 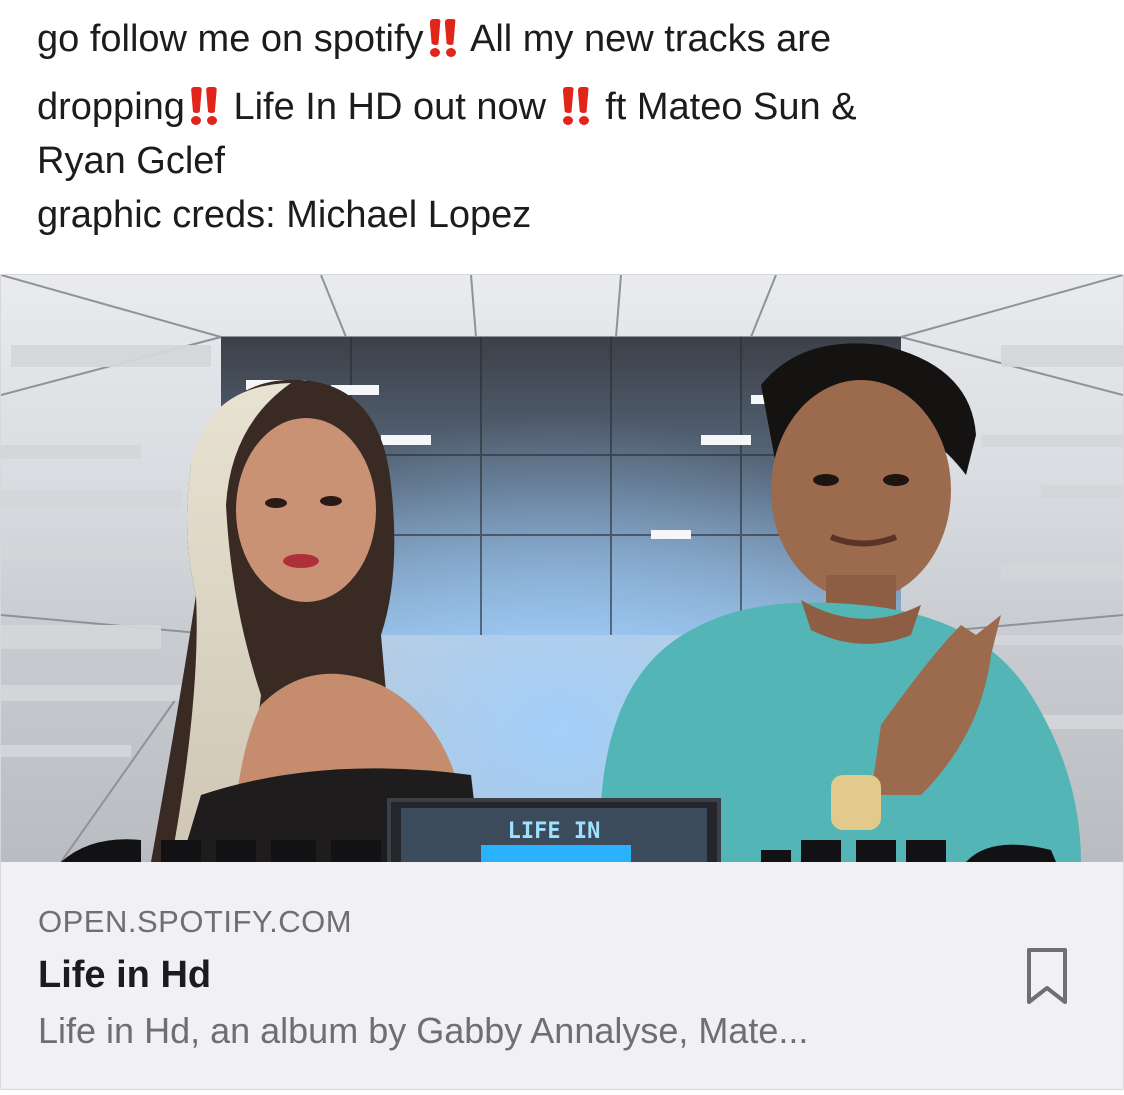 I want to click on post-text-segment: dropping, so click(x=111, y=107).